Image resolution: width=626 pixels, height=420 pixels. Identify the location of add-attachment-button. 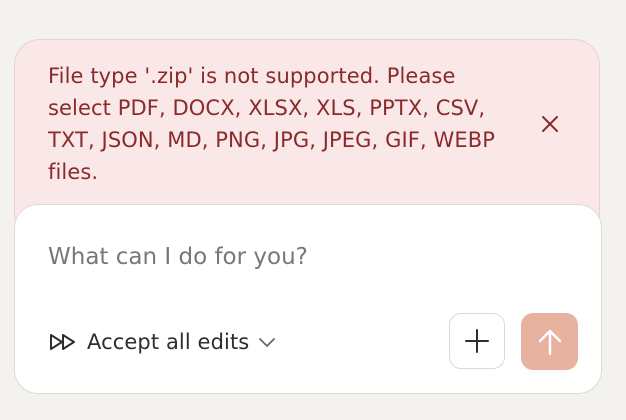
(477, 341).